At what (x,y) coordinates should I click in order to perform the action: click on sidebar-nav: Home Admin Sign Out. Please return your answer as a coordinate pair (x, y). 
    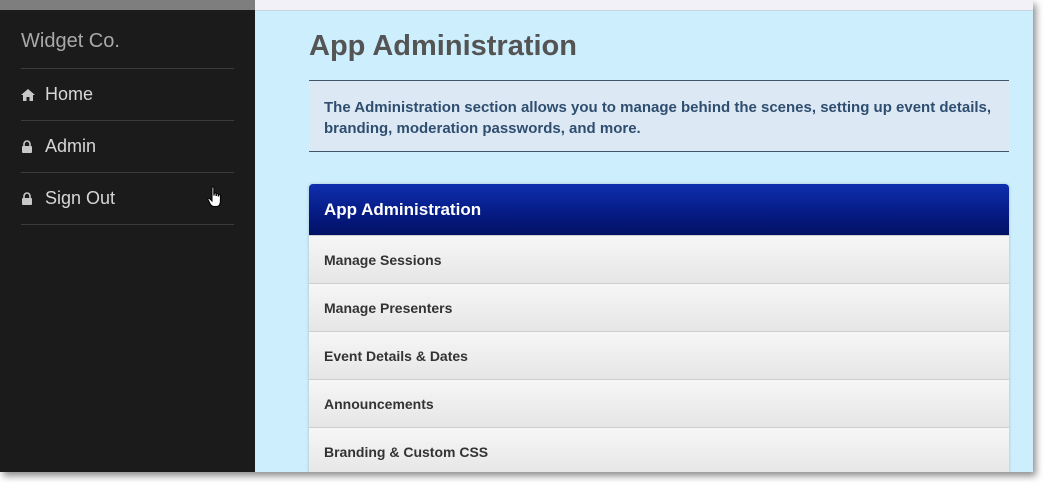
    Looking at the image, I should click on (127, 146).